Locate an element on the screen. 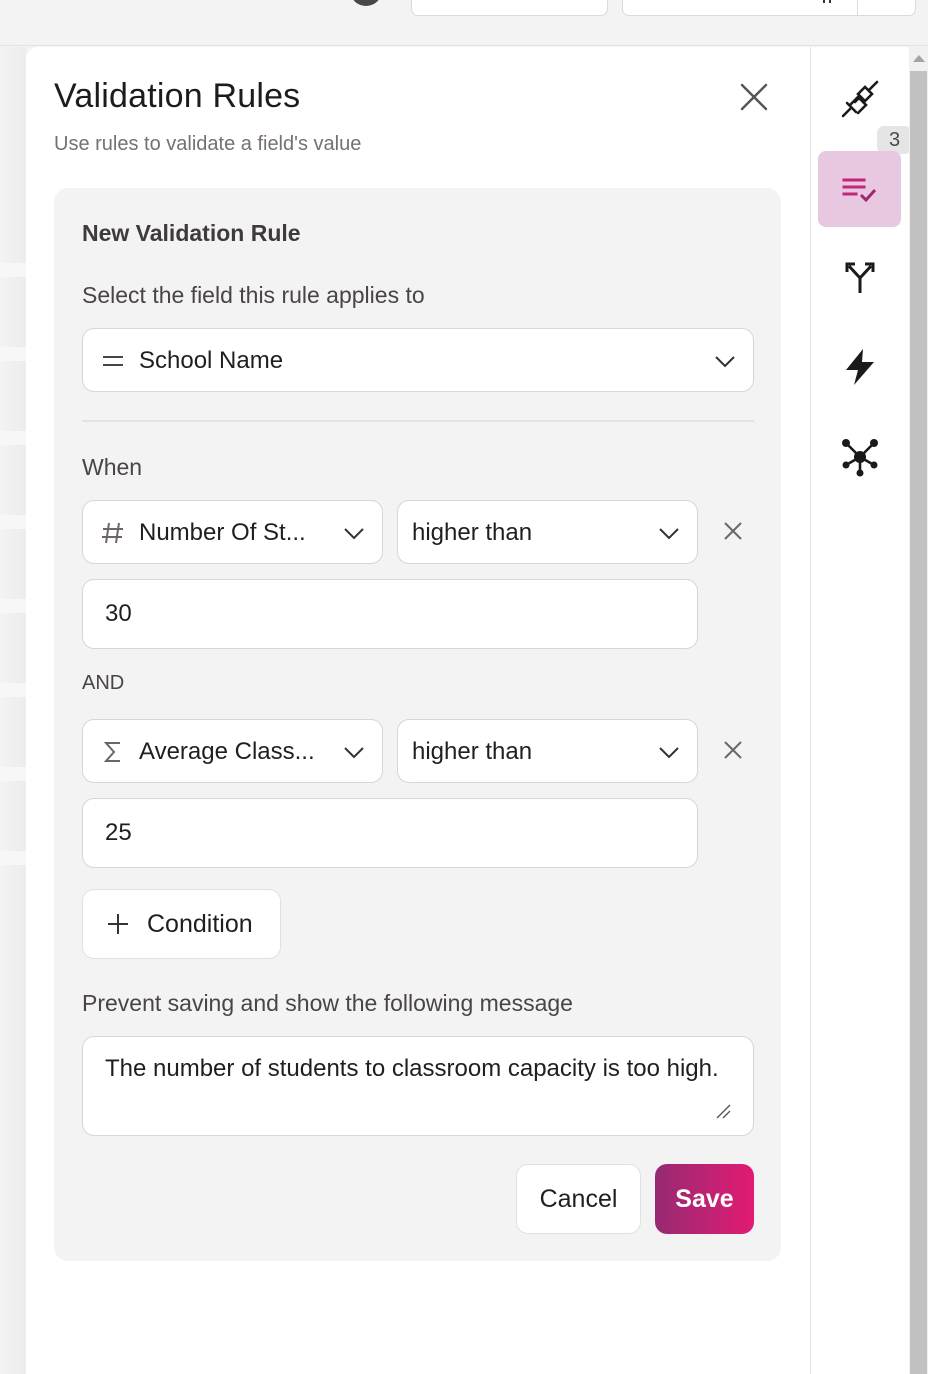  panel-title: Validation Rules is located at coordinates (177, 96).